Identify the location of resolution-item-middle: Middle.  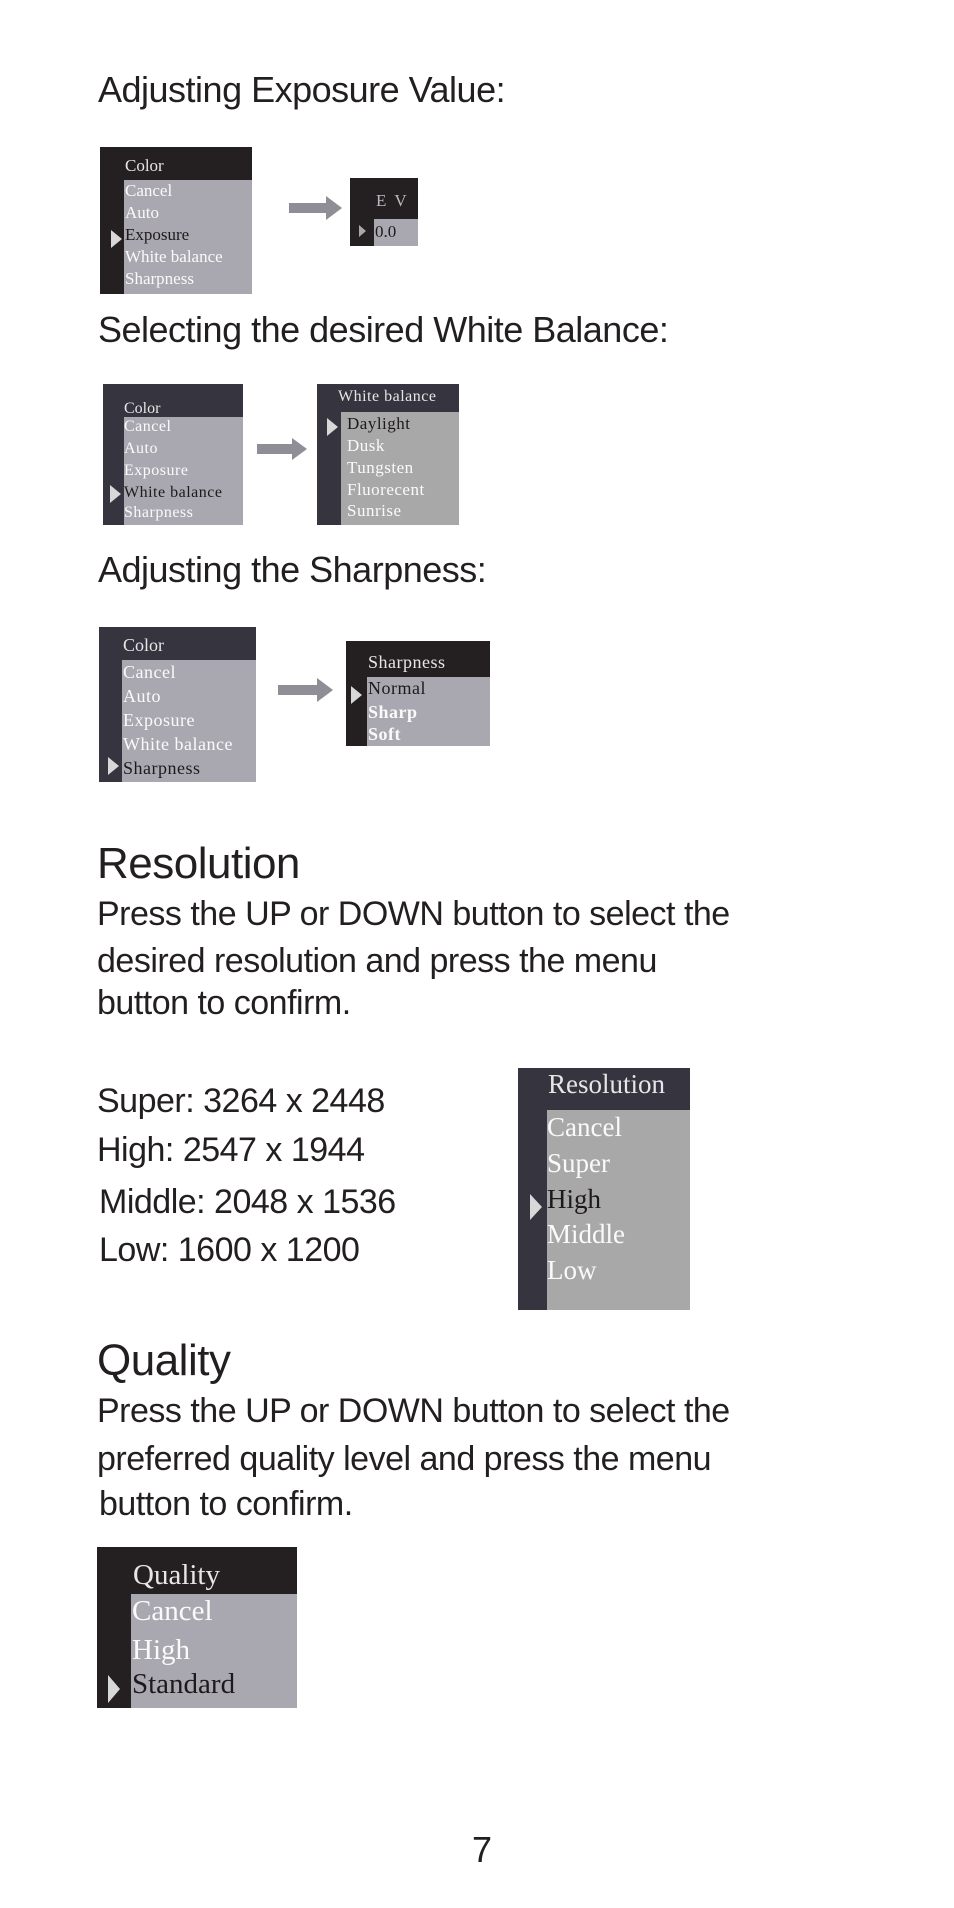
(586, 1234).